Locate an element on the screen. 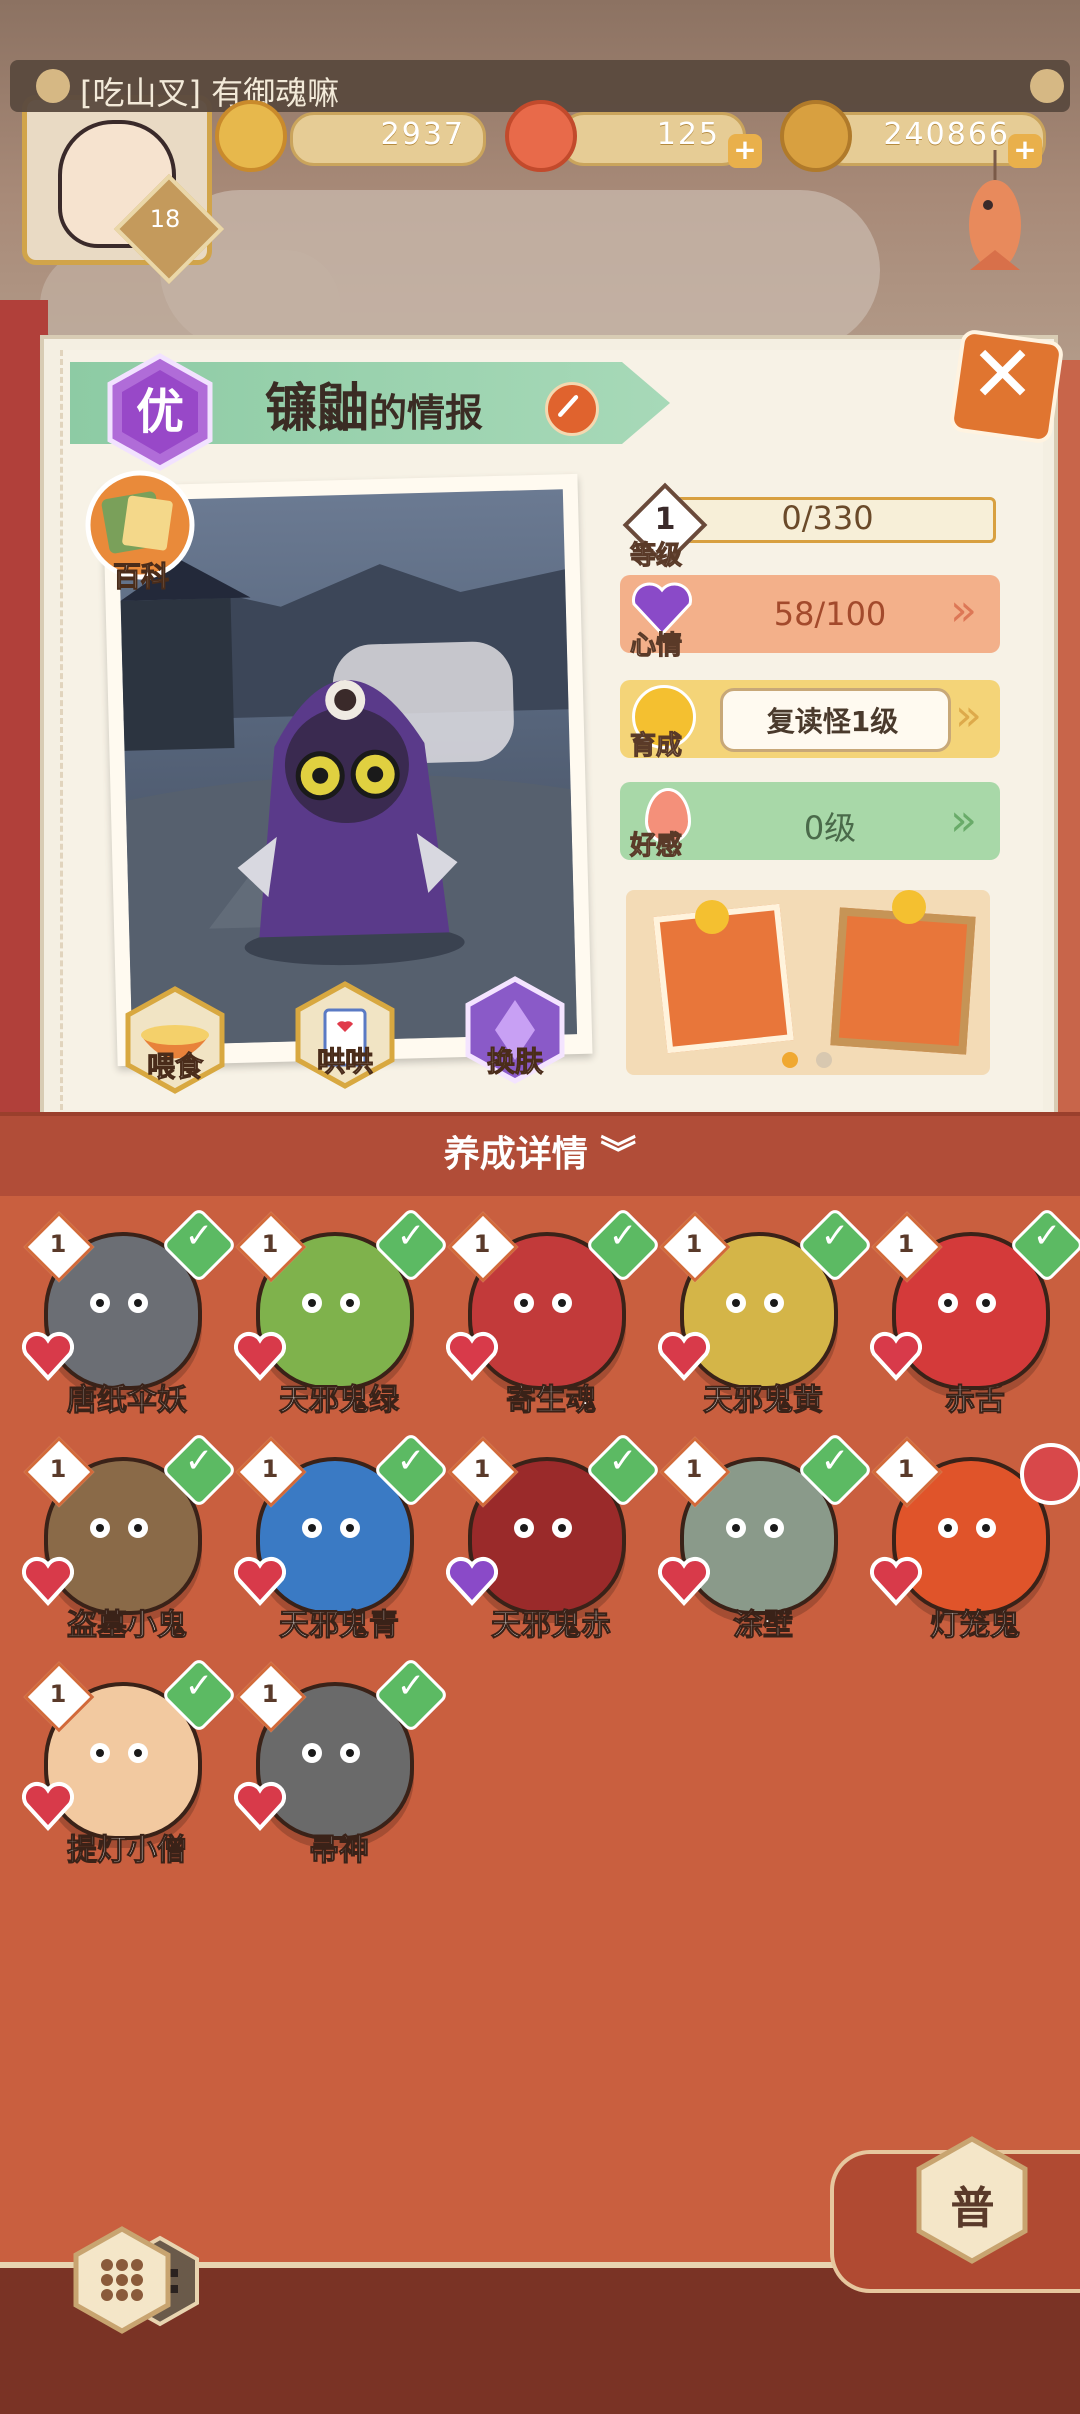 The width and height of the screenshot is (1080, 2414). encyclopedia-label: 百科 is located at coordinates (140, 577).